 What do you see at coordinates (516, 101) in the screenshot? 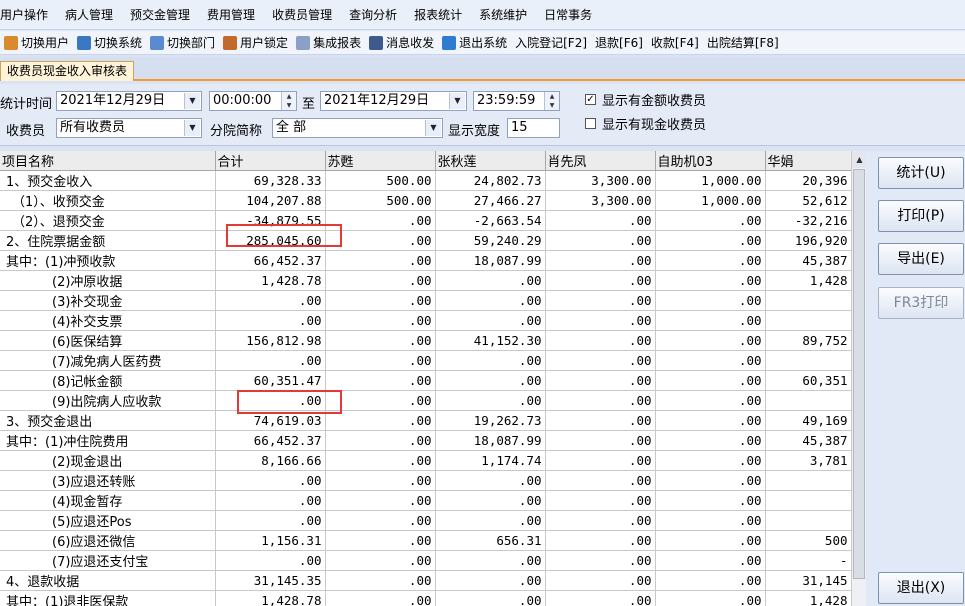
I see `to-time-input: 23:59:59 ▲ ▼` at bounding box center [516, 101].